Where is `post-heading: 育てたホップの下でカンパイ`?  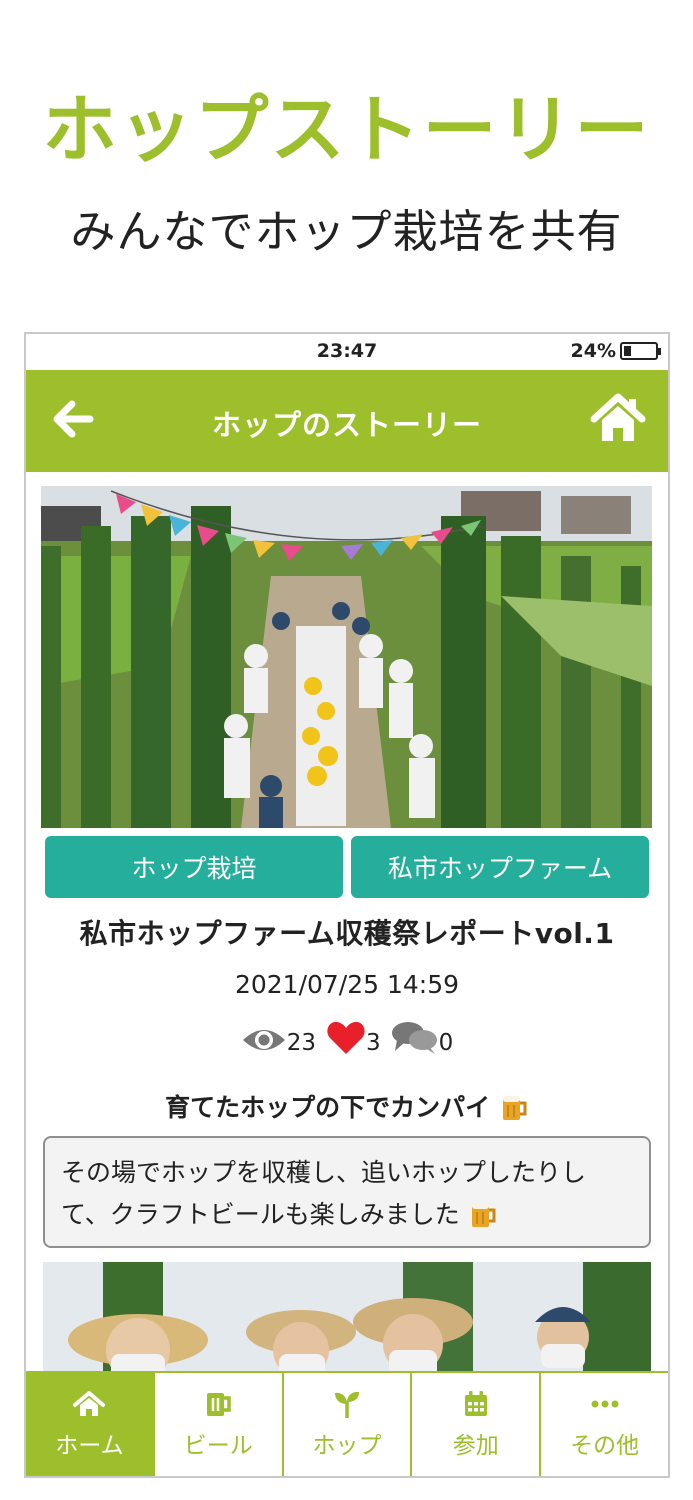 post-heading: 育てたホップの下でカンパイ is located at coordinates (347, 1106).